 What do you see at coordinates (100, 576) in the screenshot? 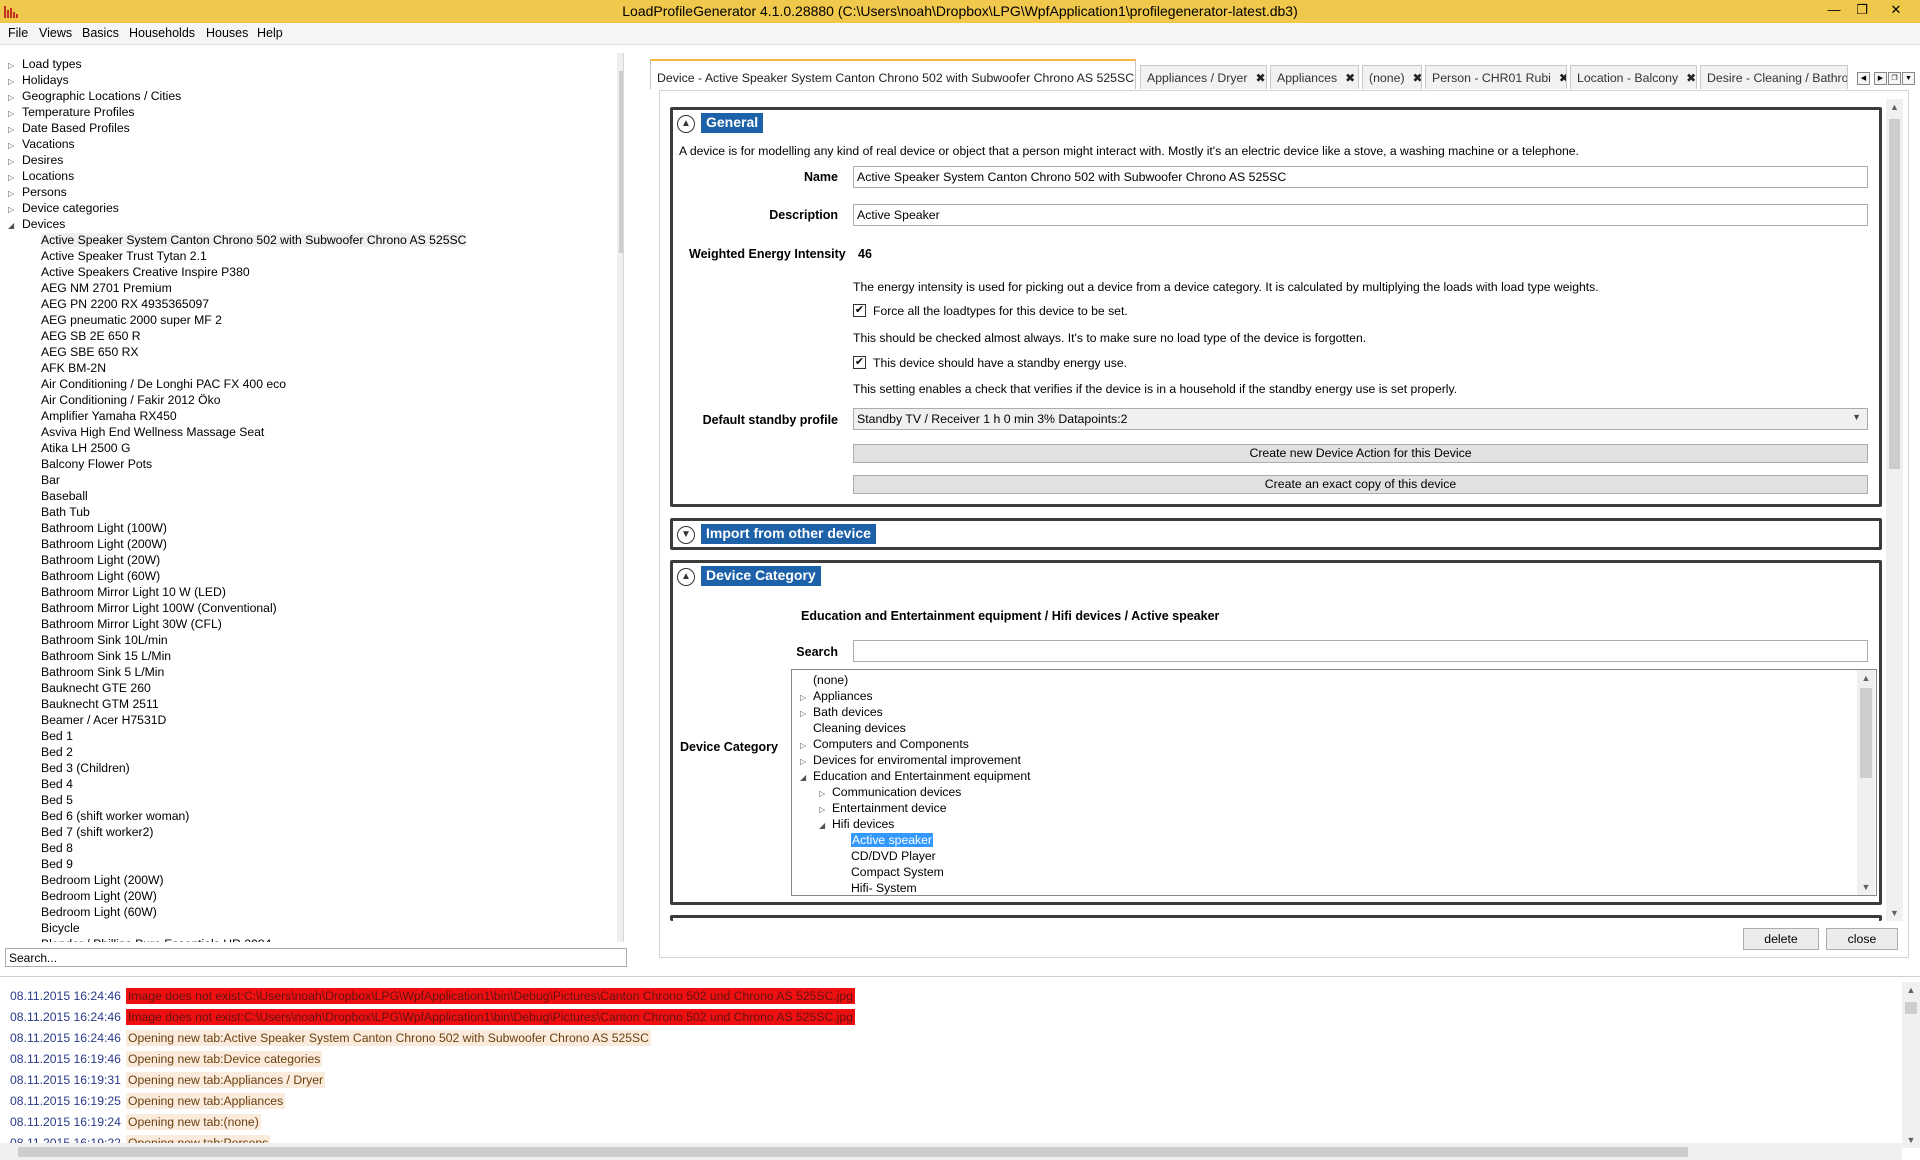
I see `device-tree-item: Bathroom Light (60W)` at bounding box center [100, 576].